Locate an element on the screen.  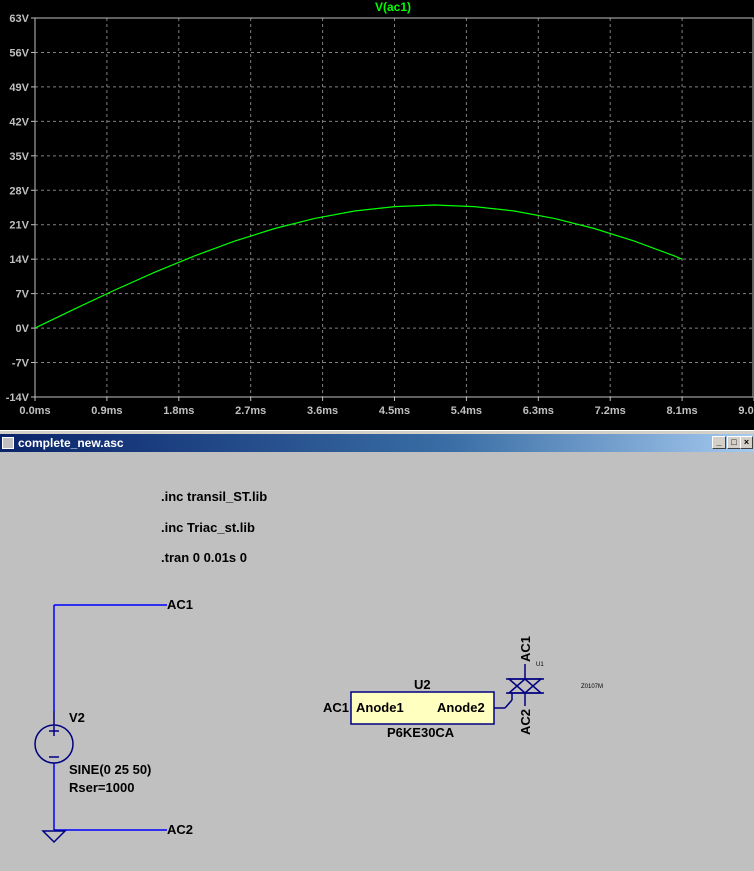
u1-pin-ac1-label: AC1 is located at coordinates (525, 648).